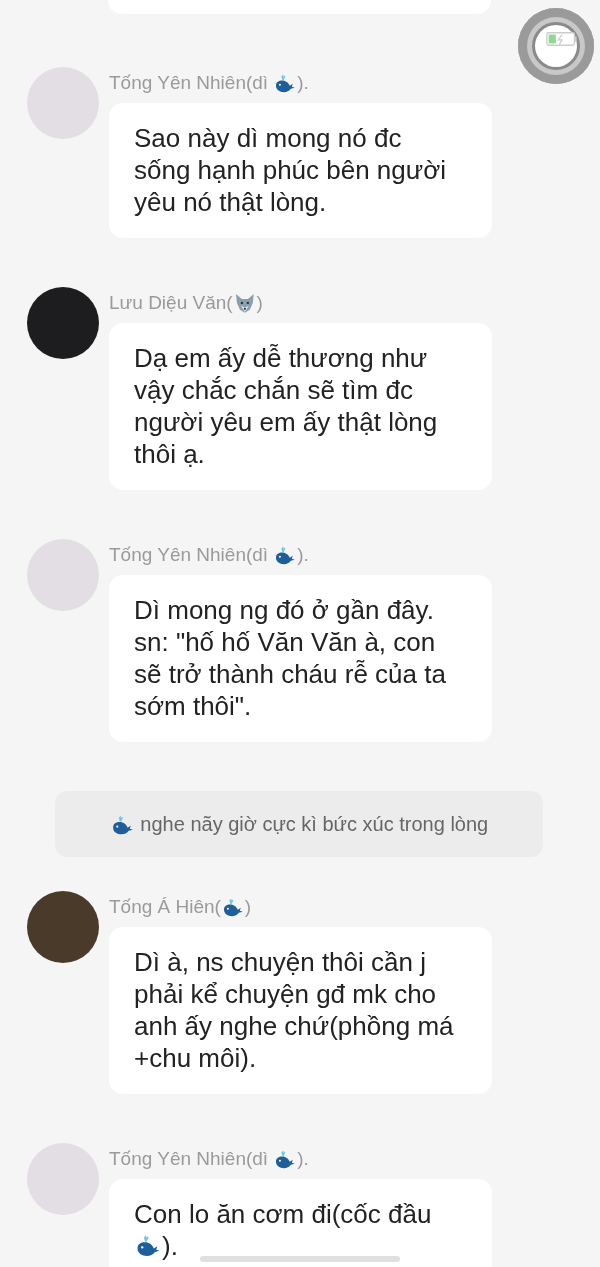 This screenshot has height=1267, width=600. What do you see at coordinates (171, 303) in the screenshot?
I see `sender-name: Lưu Diệu Văn(` at bounding box center [171, 303].